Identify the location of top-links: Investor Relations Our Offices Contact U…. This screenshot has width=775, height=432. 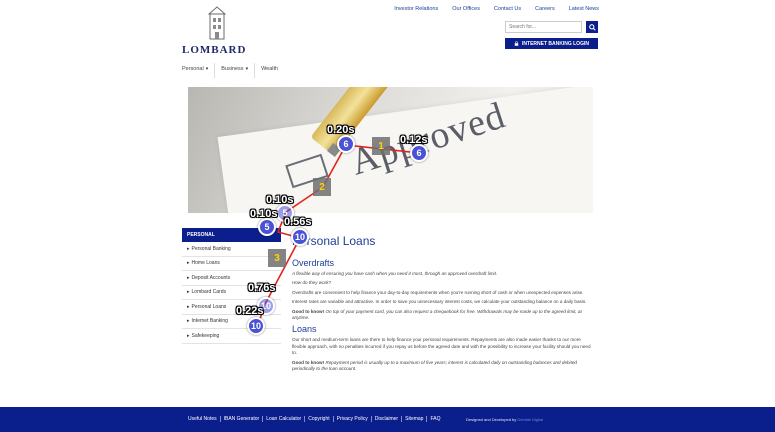
(496, 9).